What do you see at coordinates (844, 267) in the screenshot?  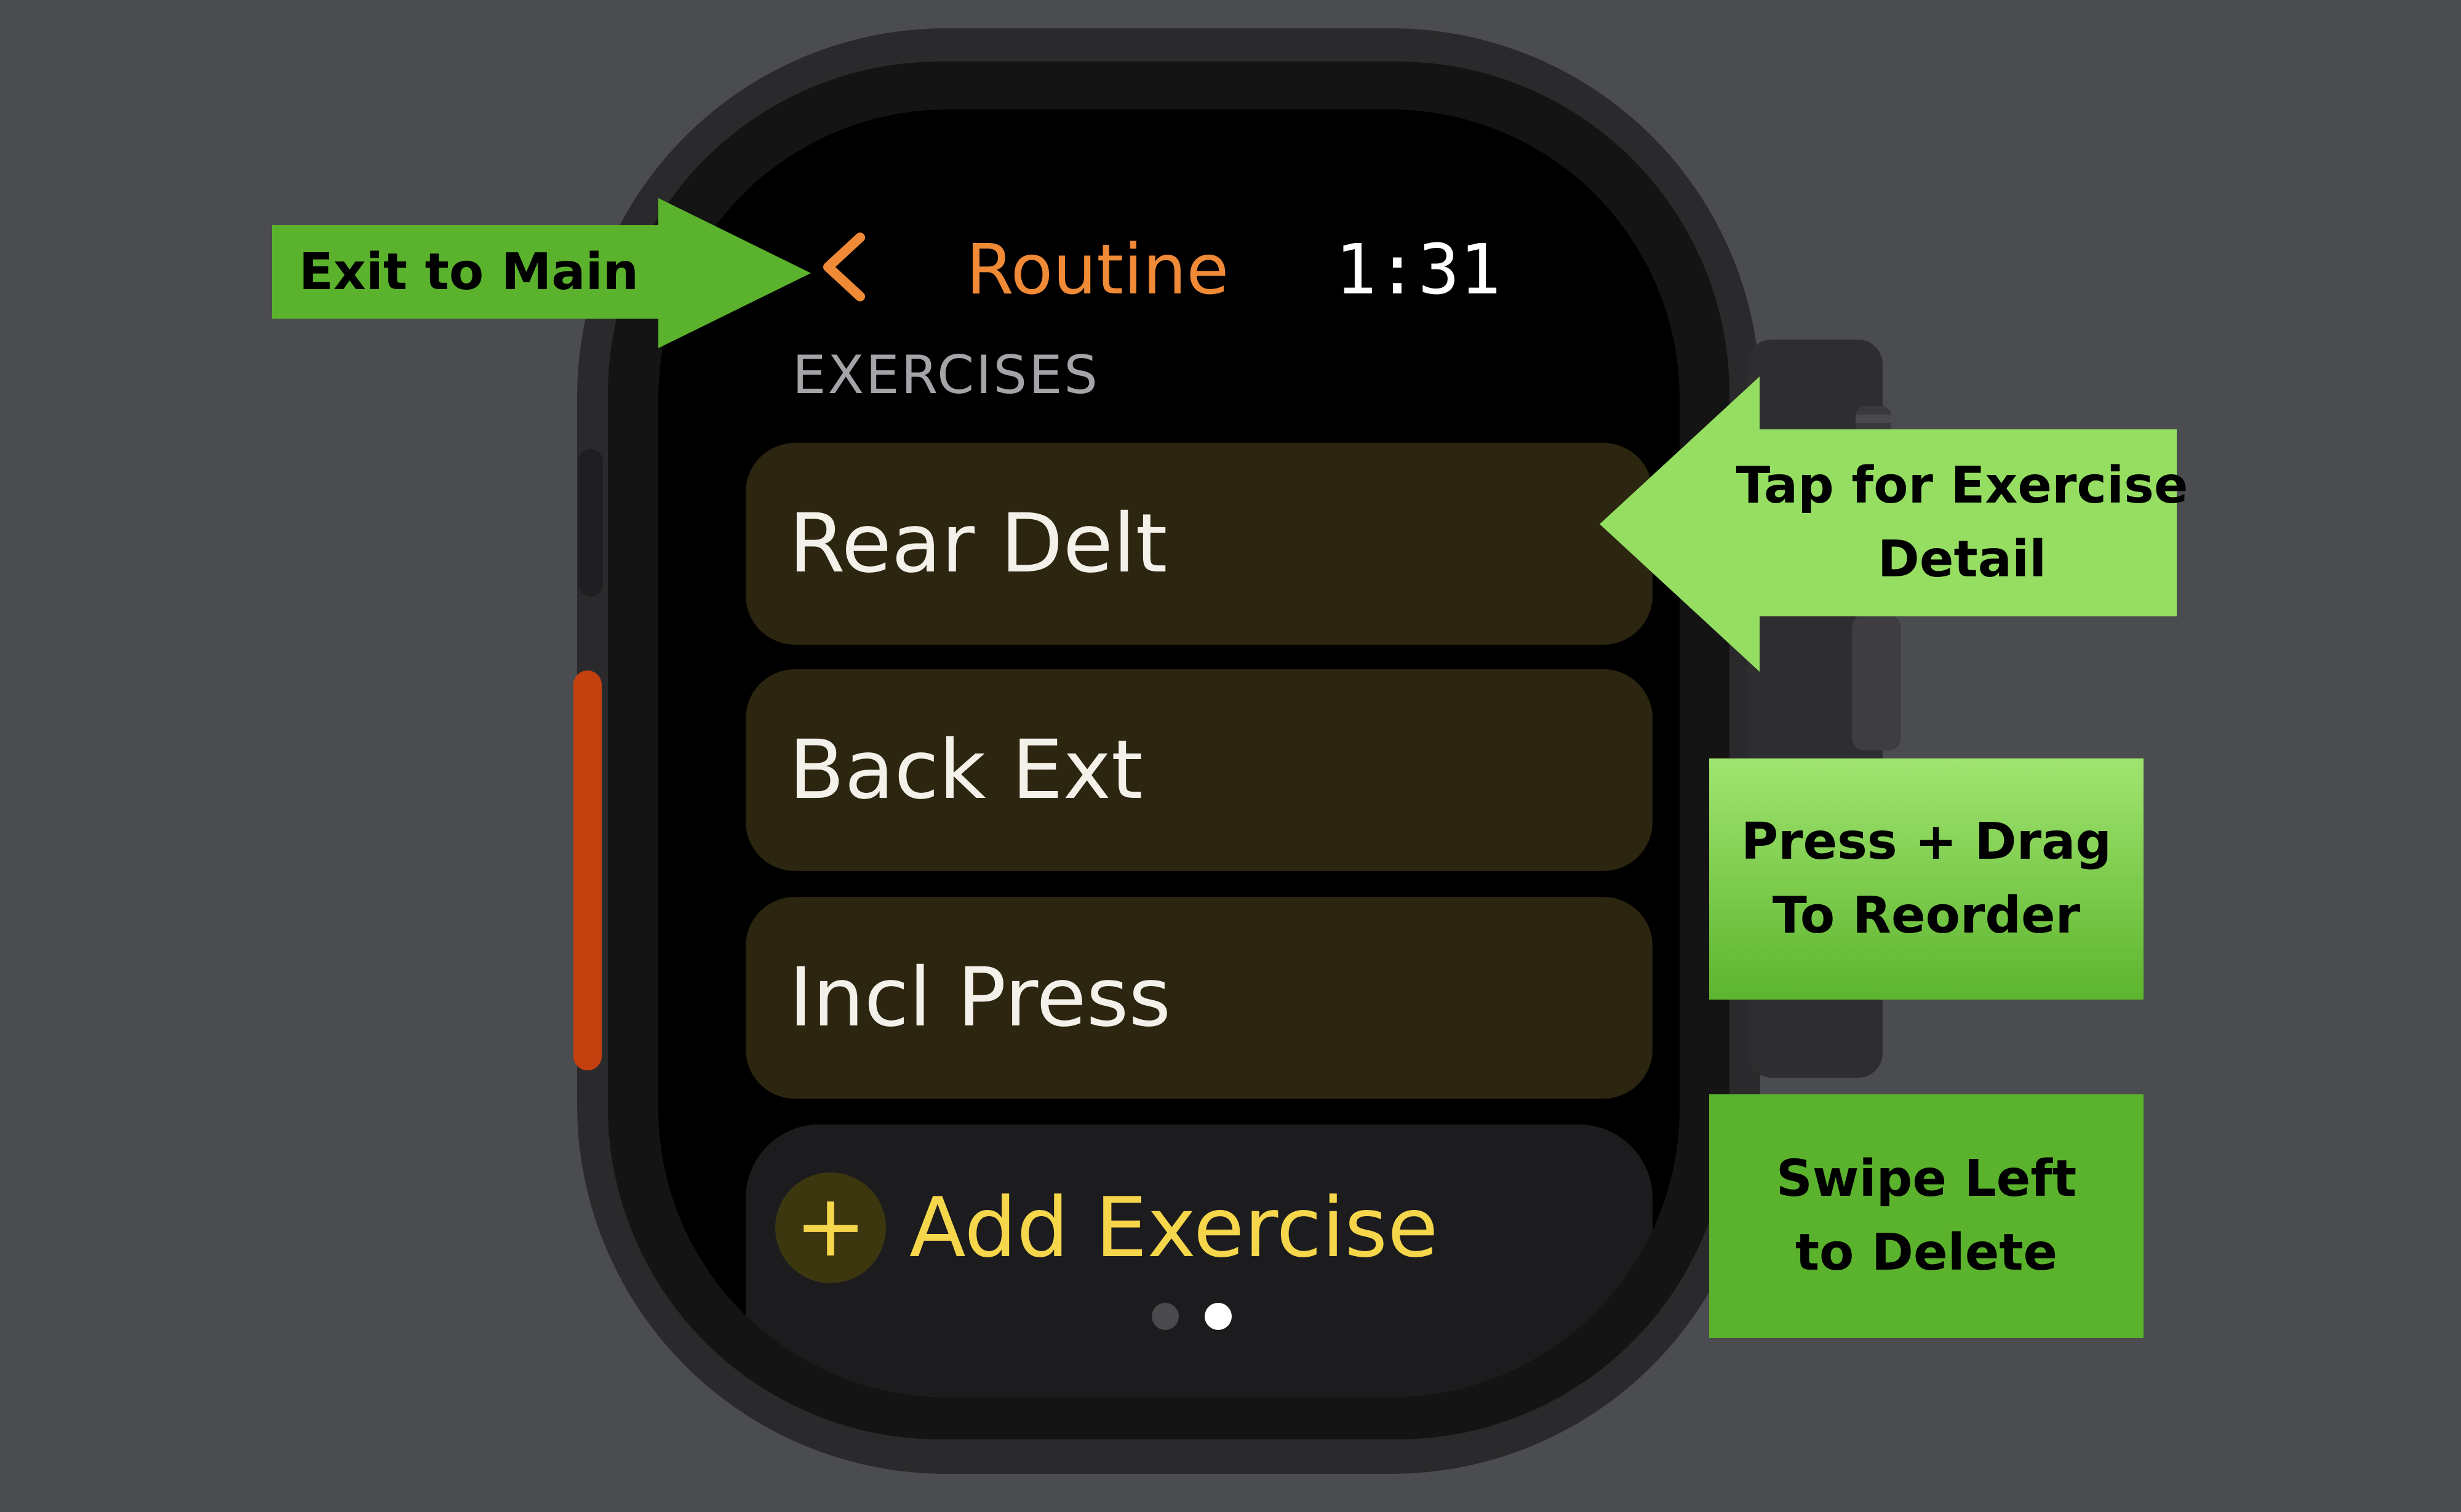 I see `chevron-left-icon` at bounding box center [844, 267].